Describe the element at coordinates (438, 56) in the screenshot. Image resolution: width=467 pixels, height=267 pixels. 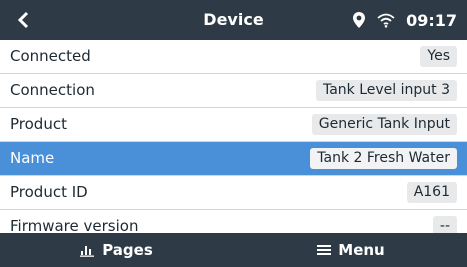
I see `list-item-value: Yes` at that location.